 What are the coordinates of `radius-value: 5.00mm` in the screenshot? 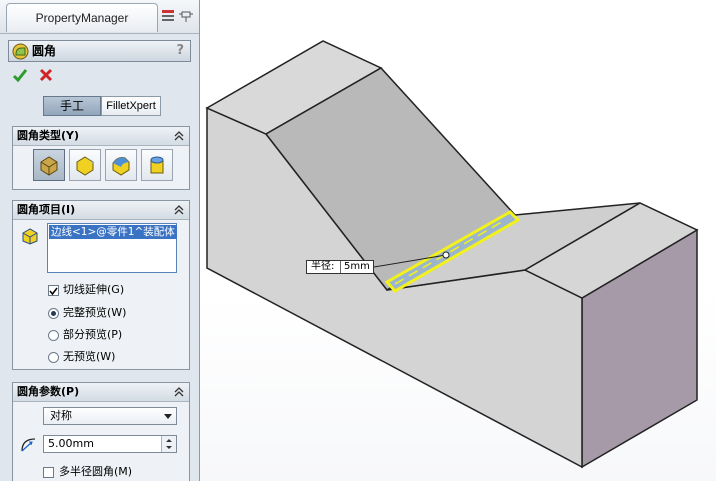 It's located at (71, 443).